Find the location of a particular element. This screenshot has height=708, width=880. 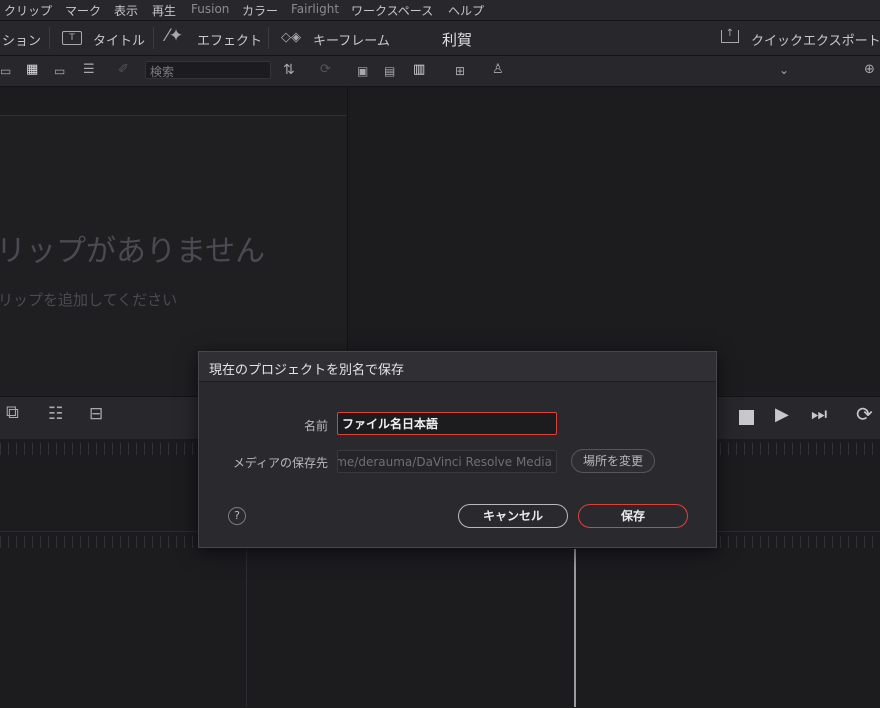

menu-fusion: Fusion is located at coordinates (210, 9).